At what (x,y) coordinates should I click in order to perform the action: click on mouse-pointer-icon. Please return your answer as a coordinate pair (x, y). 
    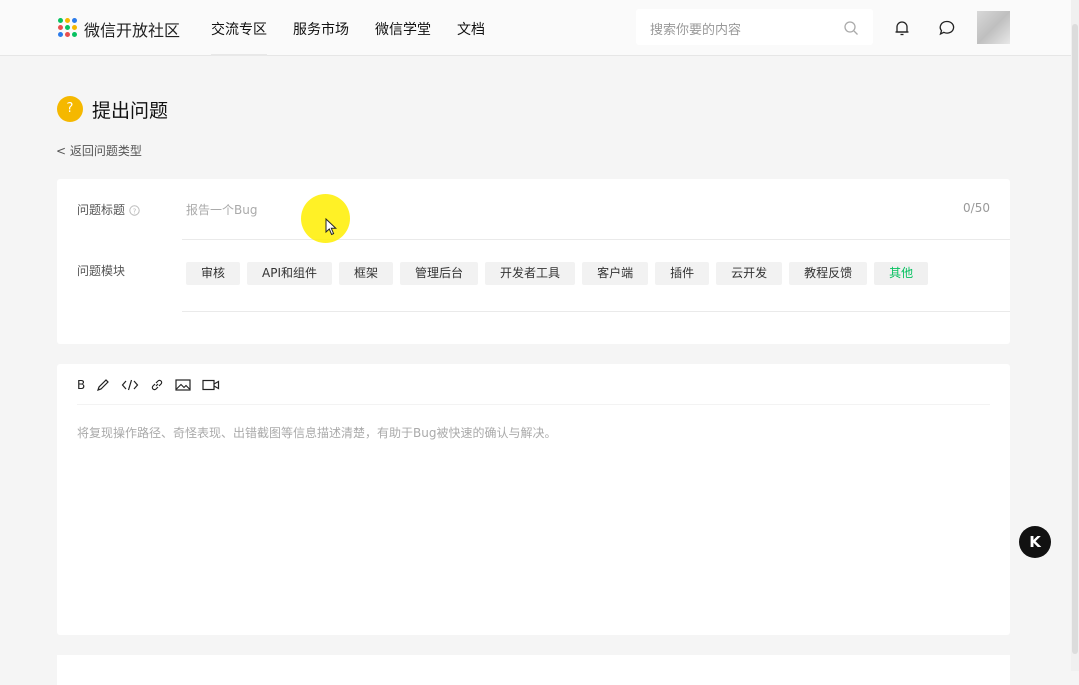
    Looking at the image, I should click on (331, 227).